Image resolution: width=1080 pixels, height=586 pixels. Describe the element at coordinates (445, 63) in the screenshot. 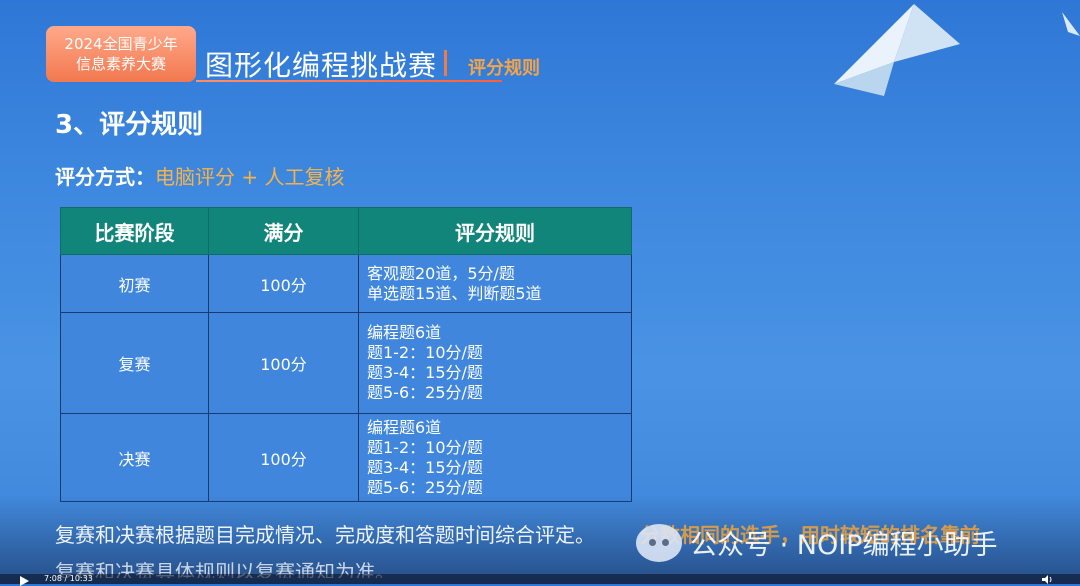

I see `header-separator` at that location.